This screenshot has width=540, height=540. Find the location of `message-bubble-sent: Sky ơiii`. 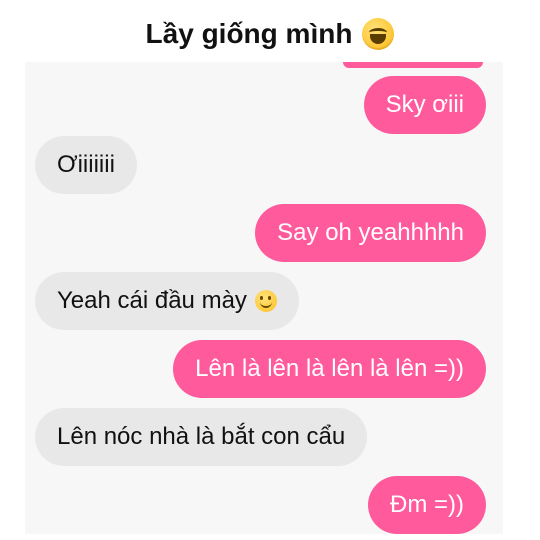

message-bubble-sent: Sky ơiii is located at coordinates (424, 105).